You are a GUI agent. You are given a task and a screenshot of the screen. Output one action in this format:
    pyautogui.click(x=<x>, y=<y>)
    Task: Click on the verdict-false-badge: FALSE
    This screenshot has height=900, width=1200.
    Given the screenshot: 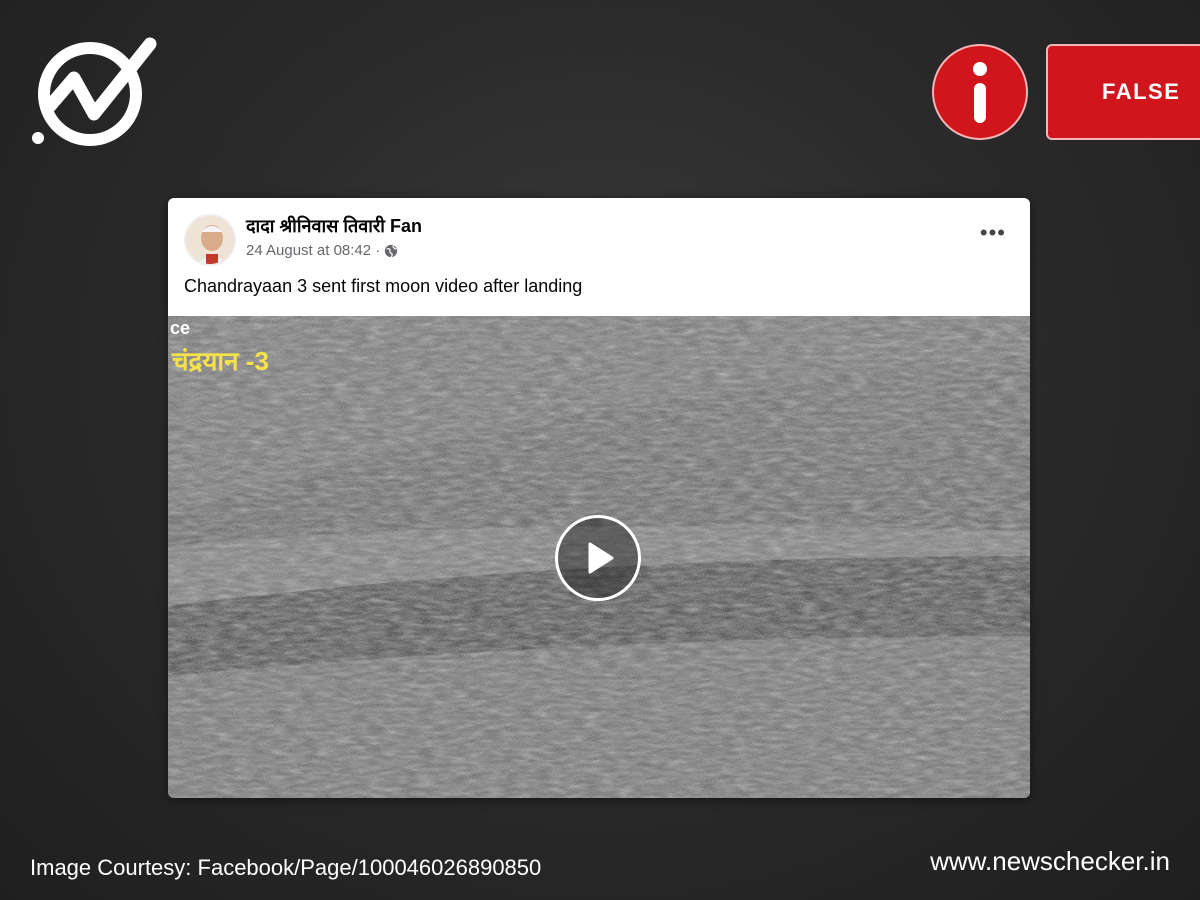 What is the action you would take?
    pyautogui.click(x=1123, y=92)
    